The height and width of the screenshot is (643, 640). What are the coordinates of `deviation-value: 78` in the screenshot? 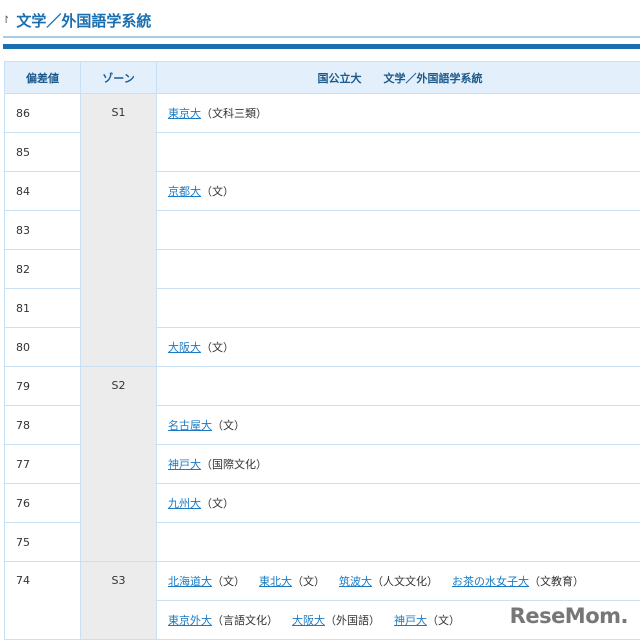 It's located at (42, 425).